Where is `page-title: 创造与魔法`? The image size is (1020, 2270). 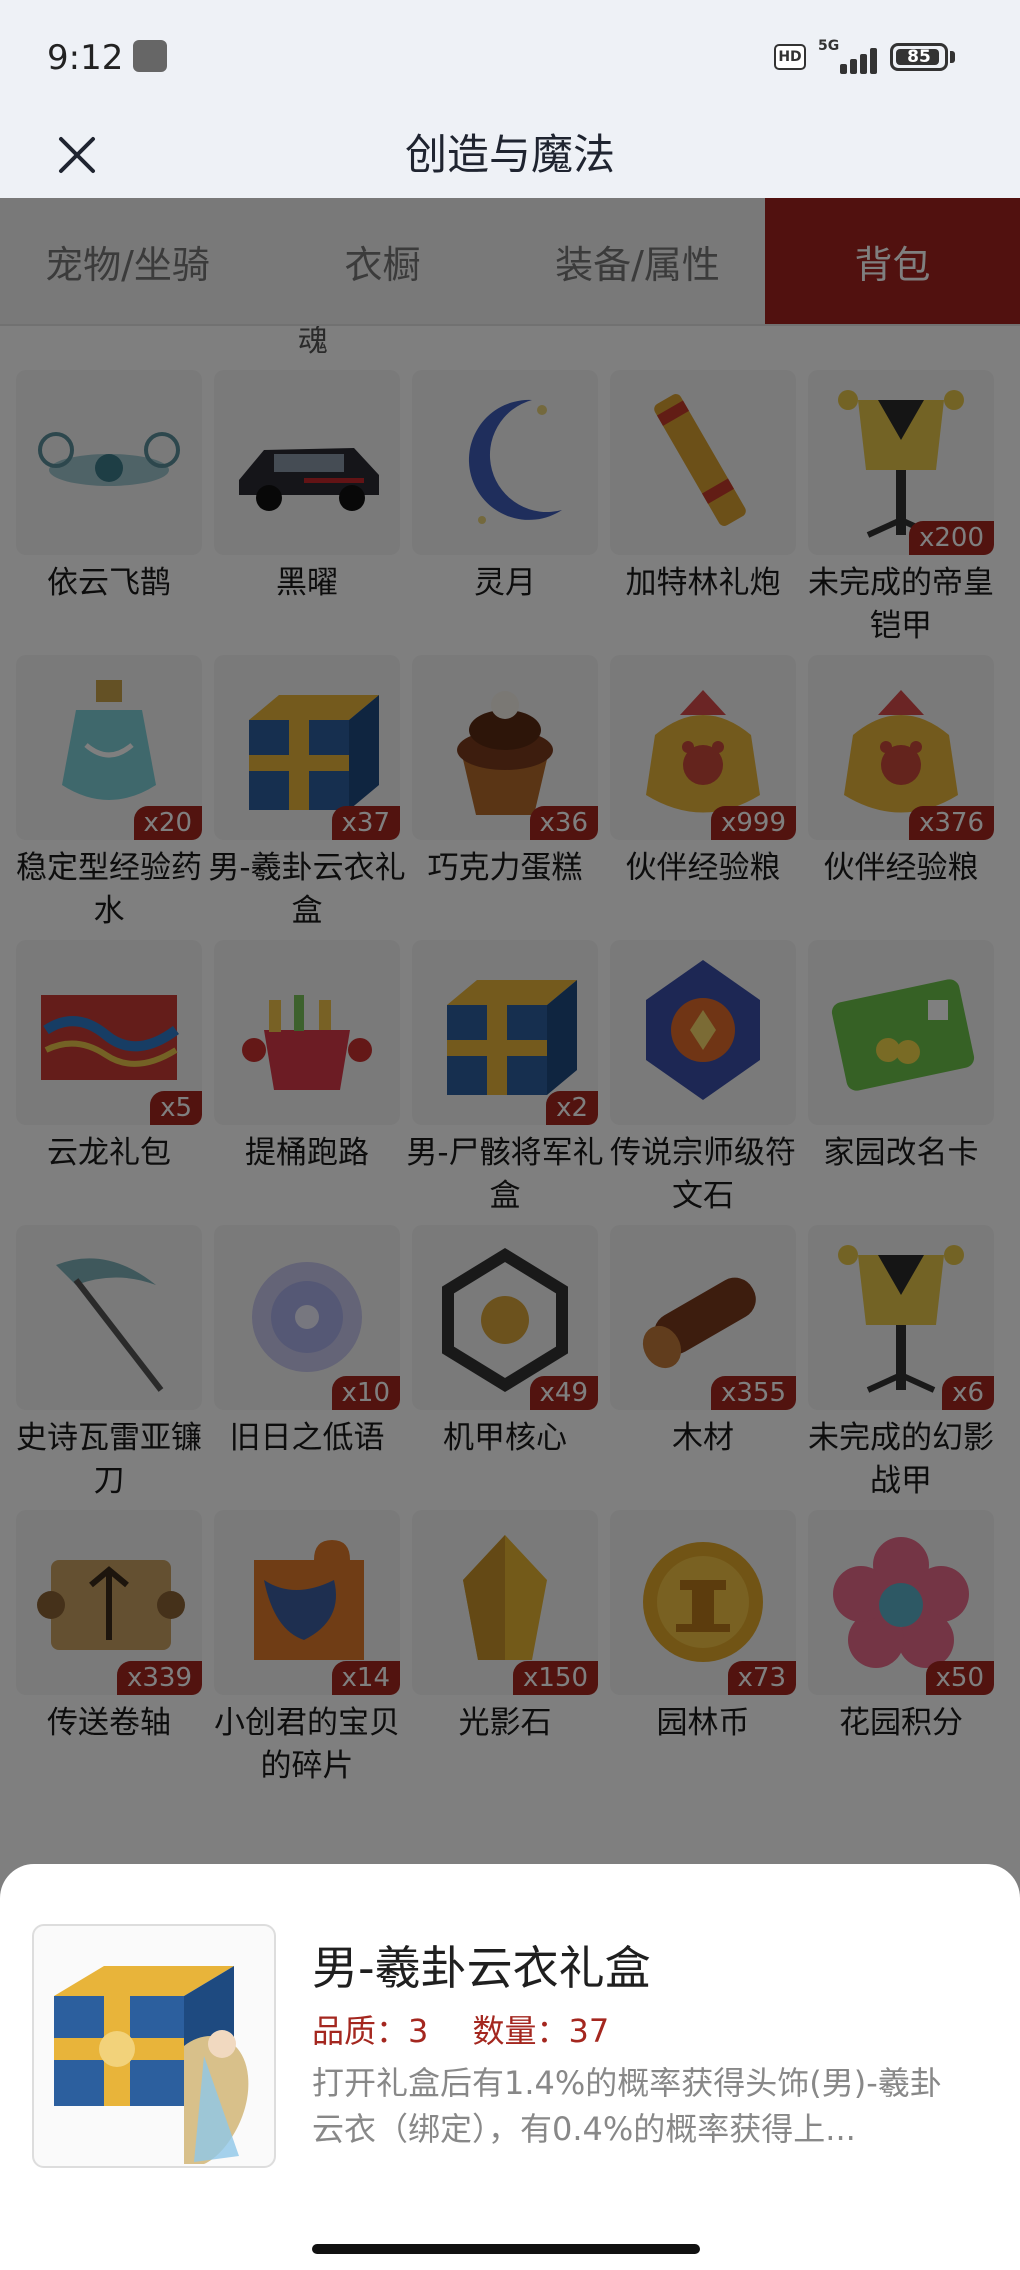 page-title: 创造与魔法 is located at coordinates (509, 154).